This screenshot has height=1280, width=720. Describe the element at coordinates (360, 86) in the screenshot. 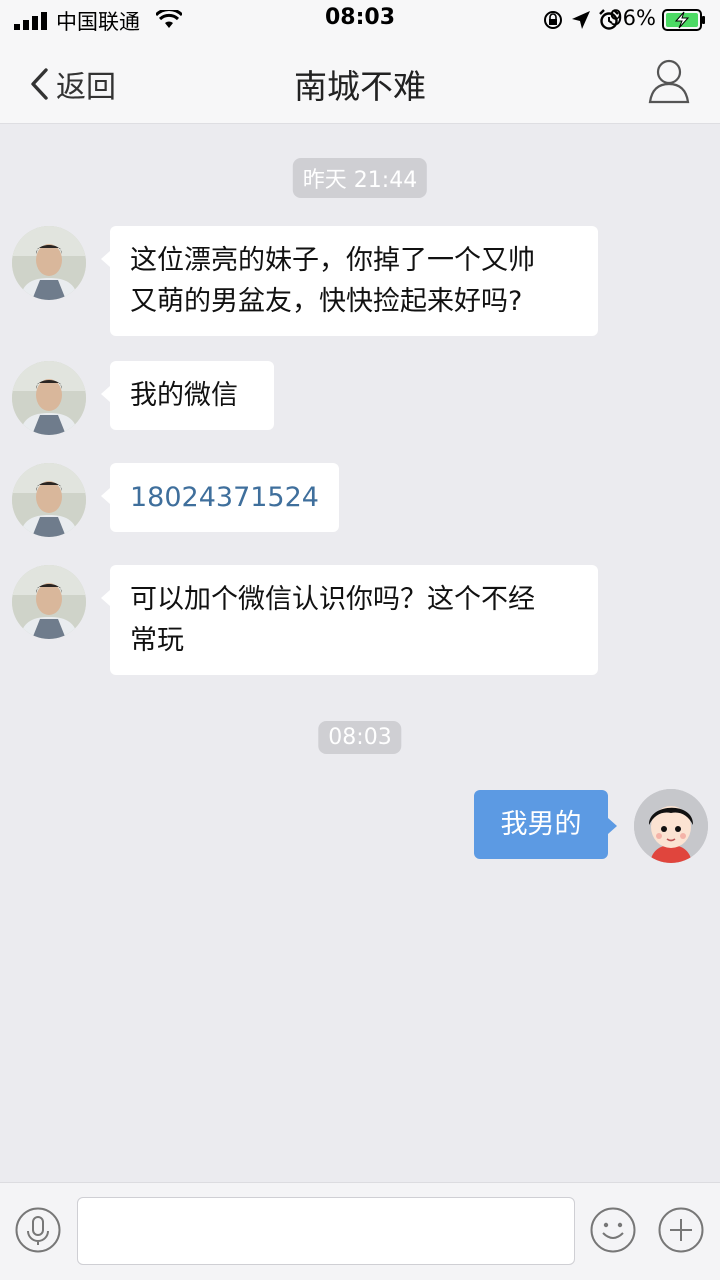

I see `page-title: 南城不难` at that location.